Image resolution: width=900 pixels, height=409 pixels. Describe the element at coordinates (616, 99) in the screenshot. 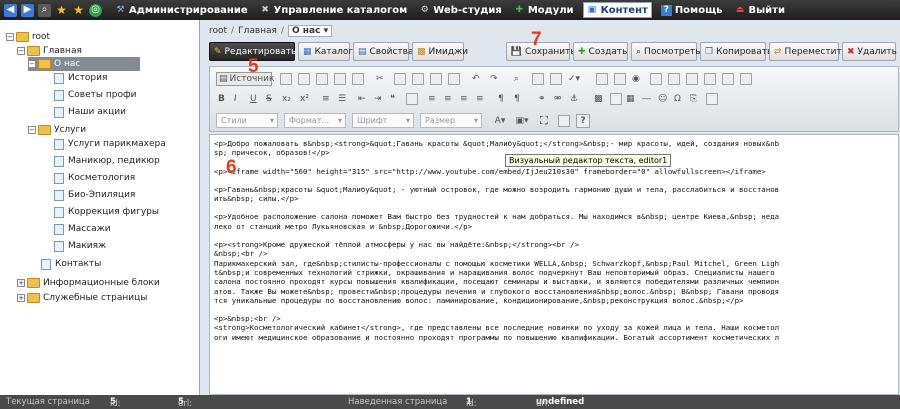

I see `flash-icon` at that location.